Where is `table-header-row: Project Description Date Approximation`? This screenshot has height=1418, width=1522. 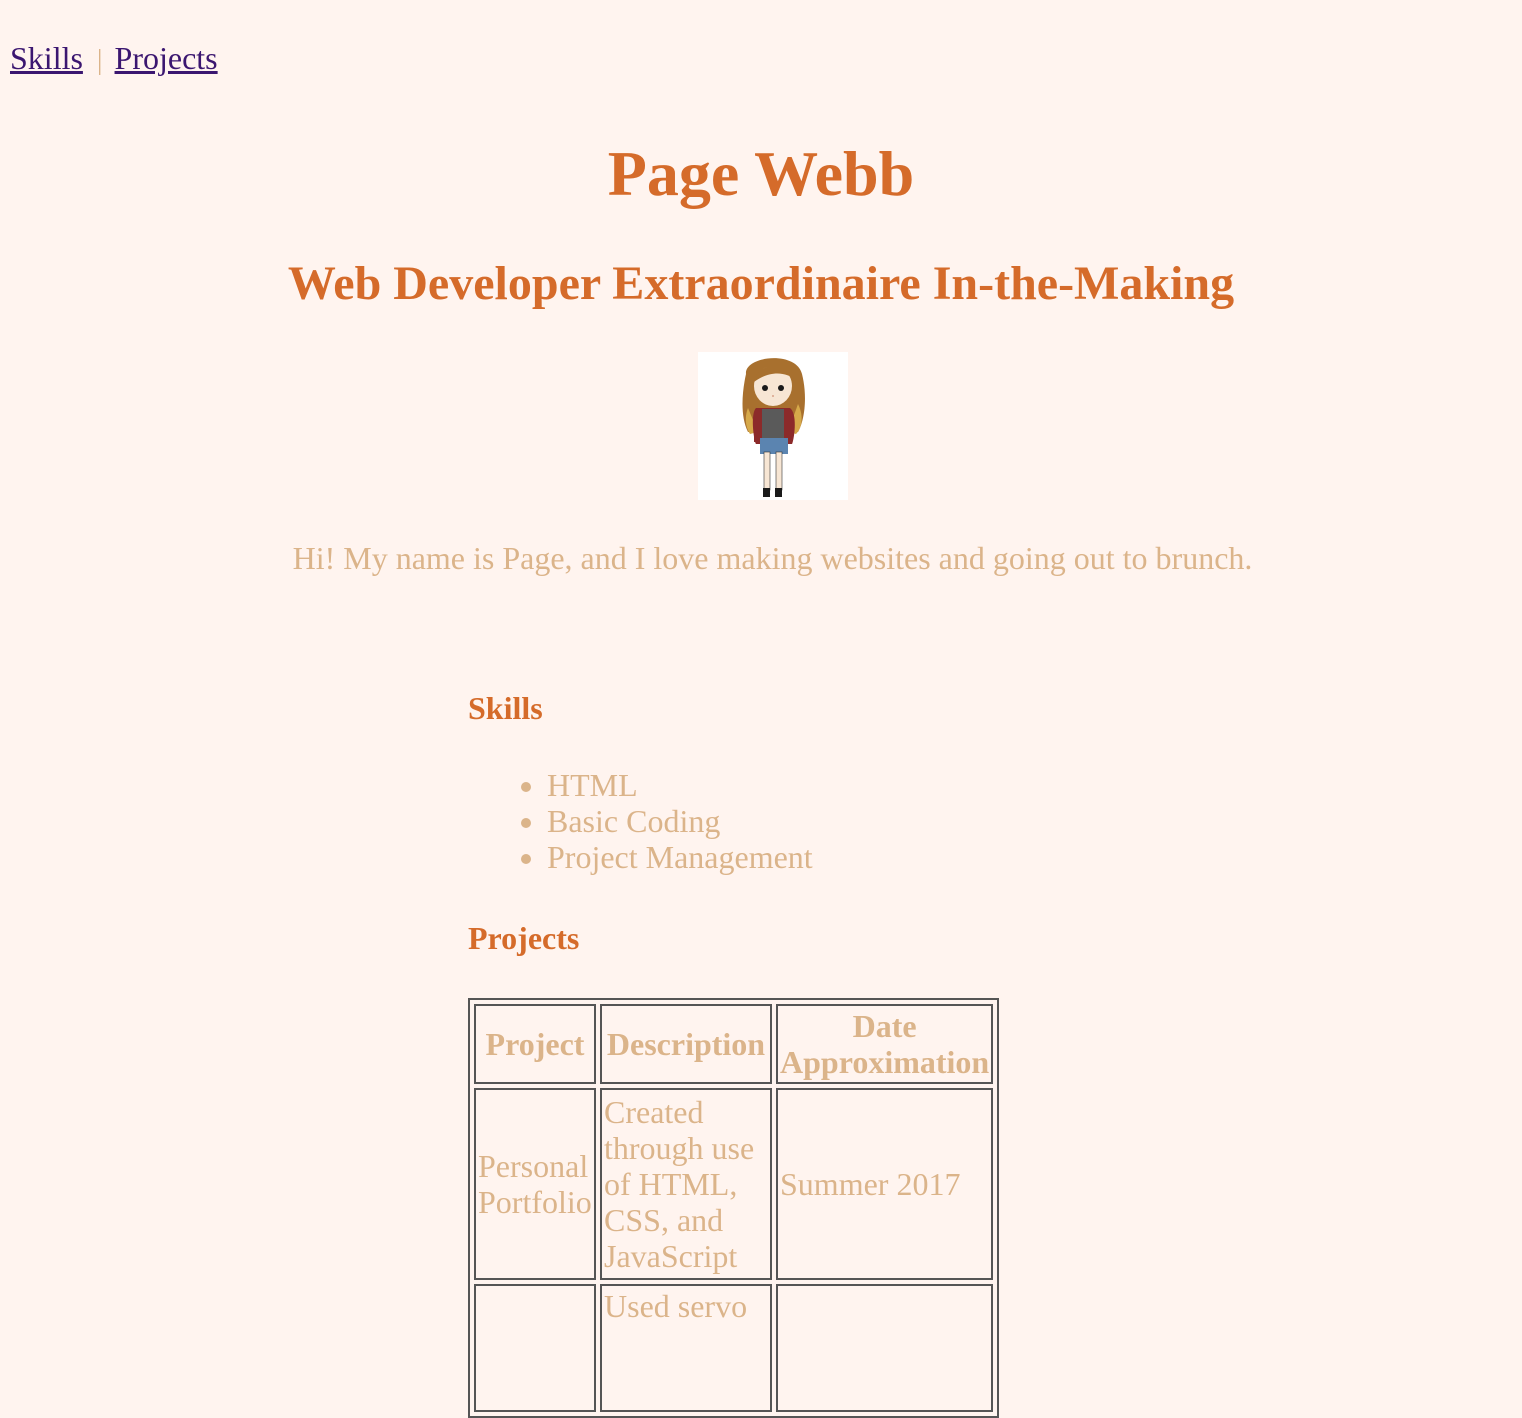 table-header-row: Project Description Date Approximation is located at coordinates (734, 1044).